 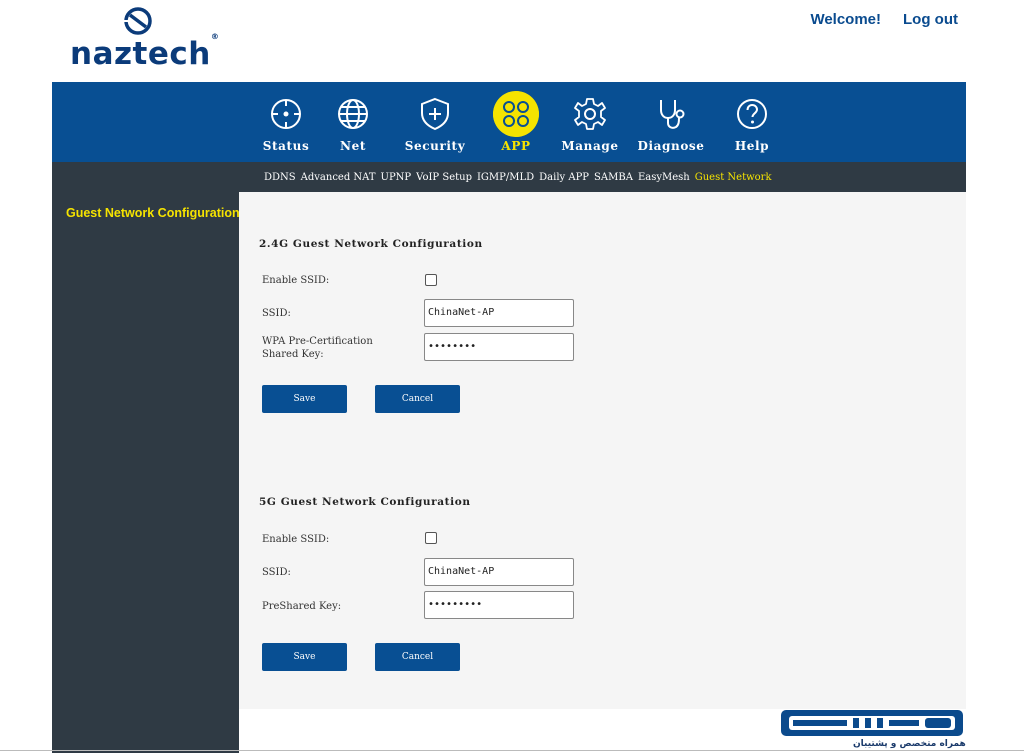 What do you see at coordinates (153, 213) in the screenshot?
I see `sidebar-item-guest-network-config: Guest Network Configuration` at bounding box center [153, 213].